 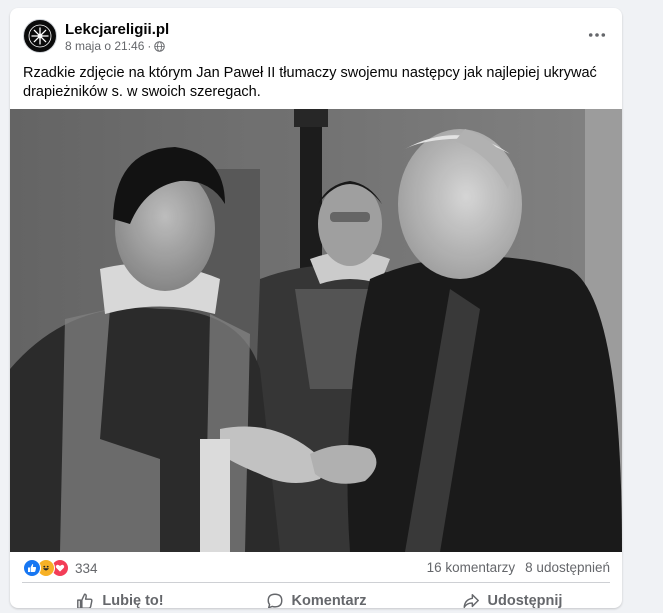 What do you see at coordinates (647, 306) in the screenshot?
I see `page-margin` at bounding box center [647, 306].